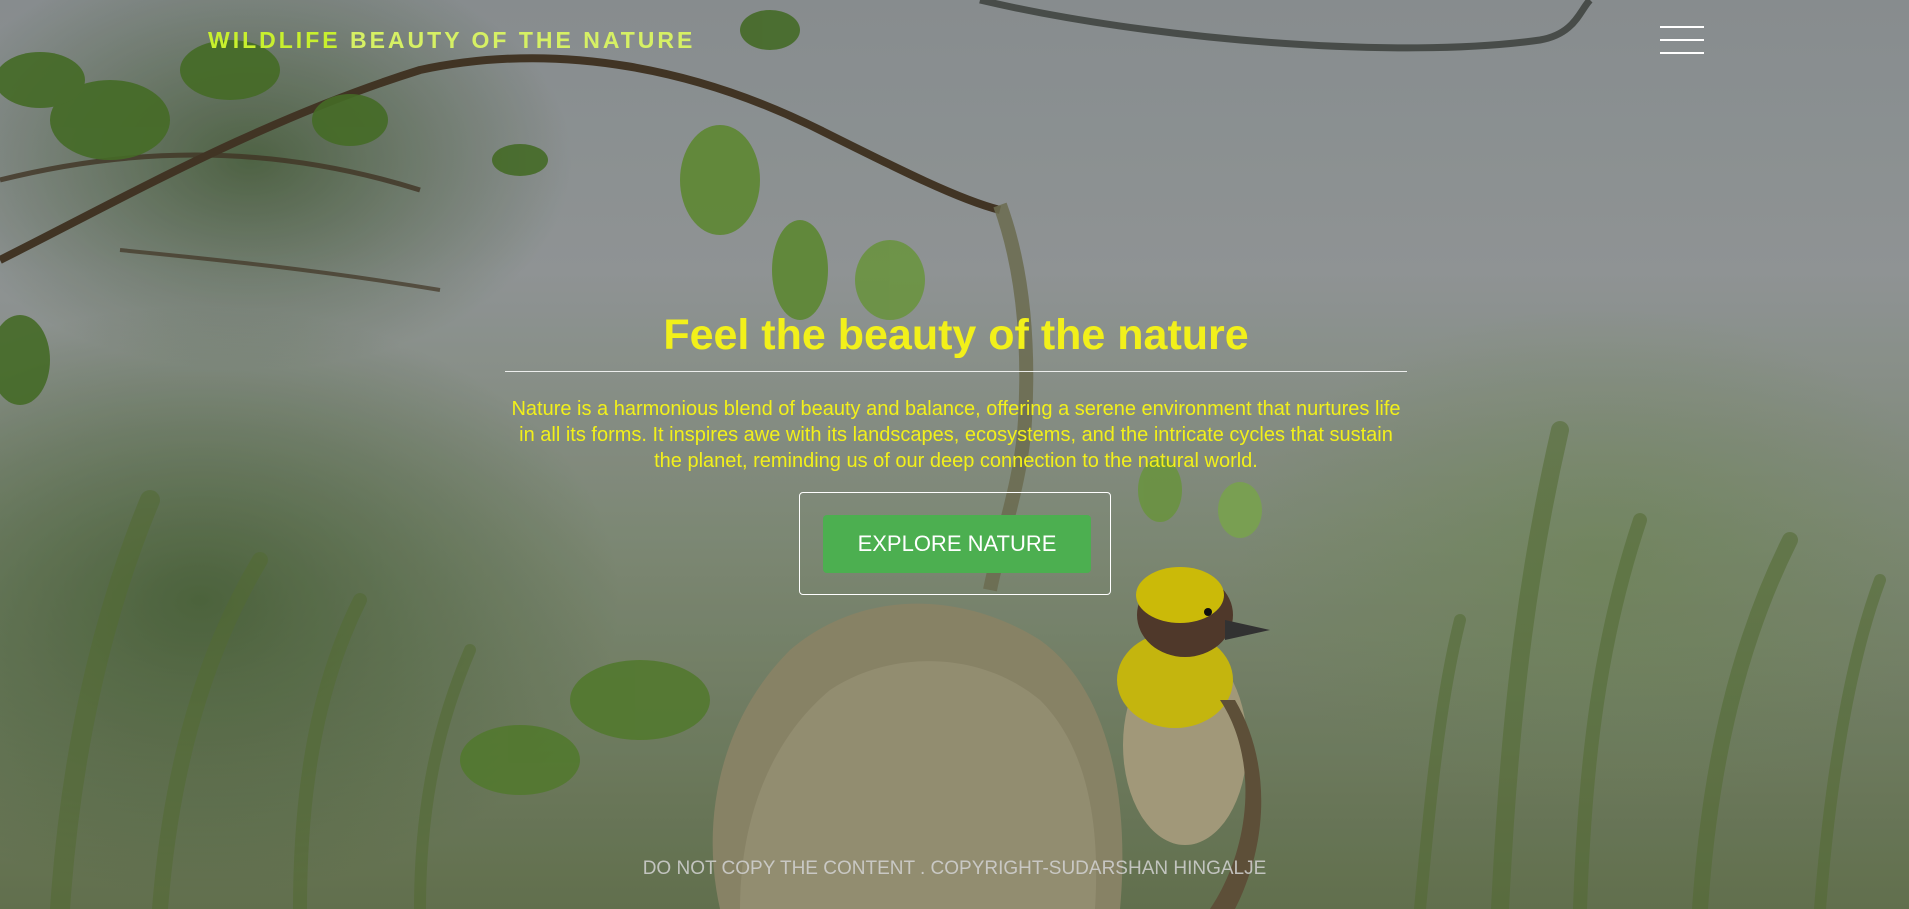  Describe the element at coordinates (274, 40) in the screenshot. I see `brand-name: WILDLIFE` at that location.